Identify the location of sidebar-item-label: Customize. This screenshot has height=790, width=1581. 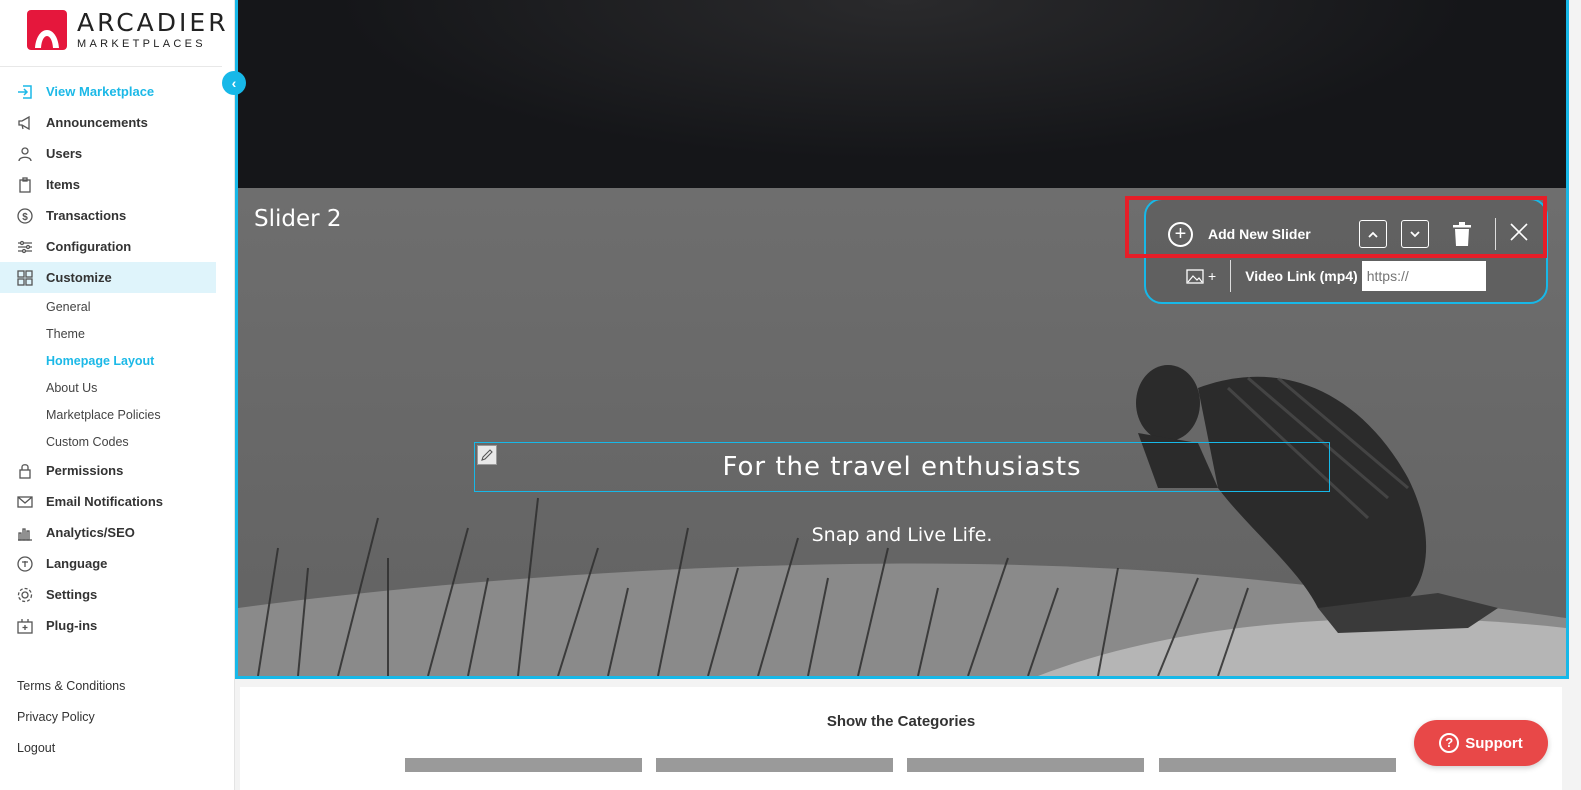
(79, 277).